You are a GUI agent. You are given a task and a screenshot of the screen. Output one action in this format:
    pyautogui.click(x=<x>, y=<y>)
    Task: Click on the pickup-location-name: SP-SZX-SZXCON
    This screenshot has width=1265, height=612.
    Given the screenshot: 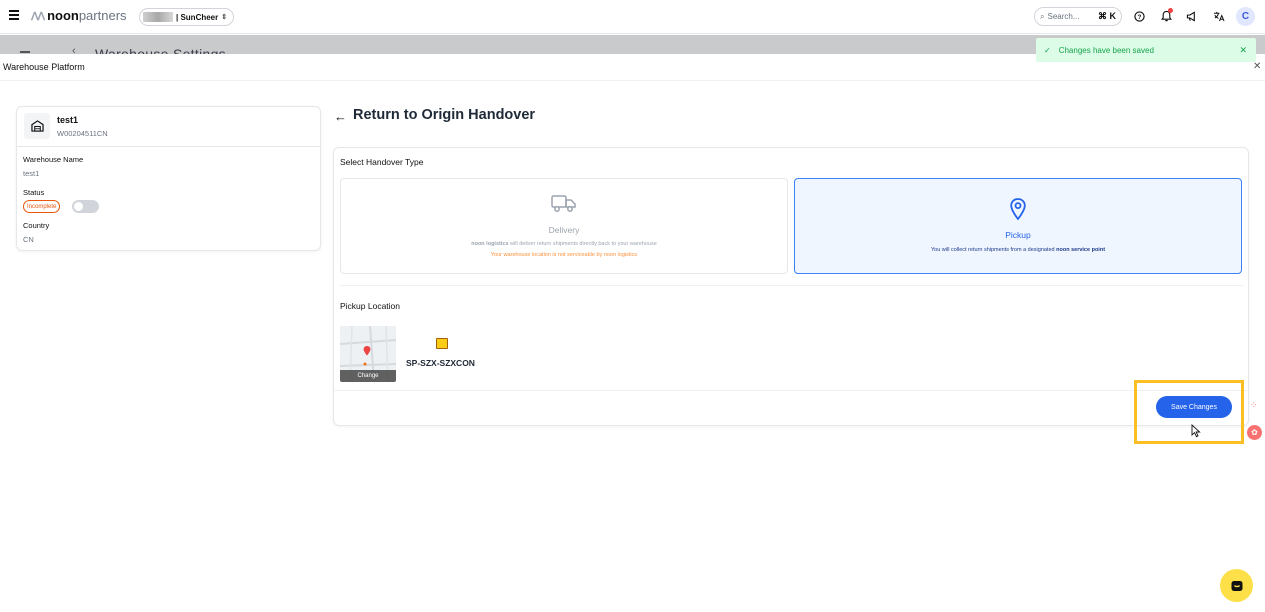 What is the action you would take?
    pyautogui.click(x=440, y=363)
    